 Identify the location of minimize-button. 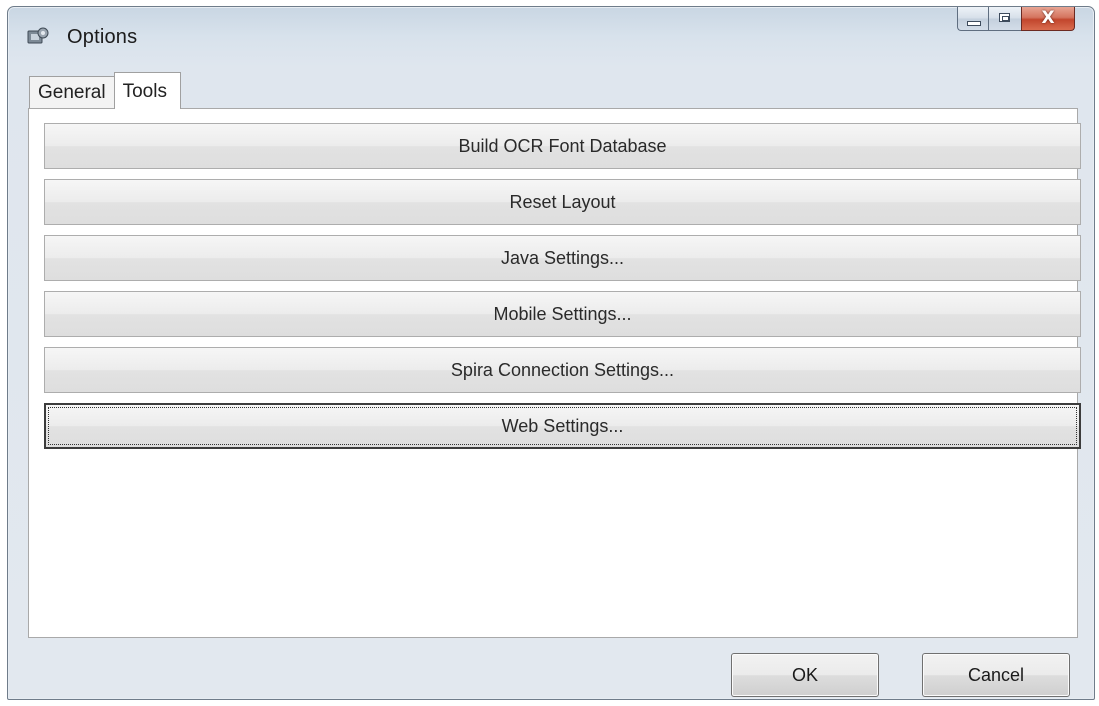
(972, 19).